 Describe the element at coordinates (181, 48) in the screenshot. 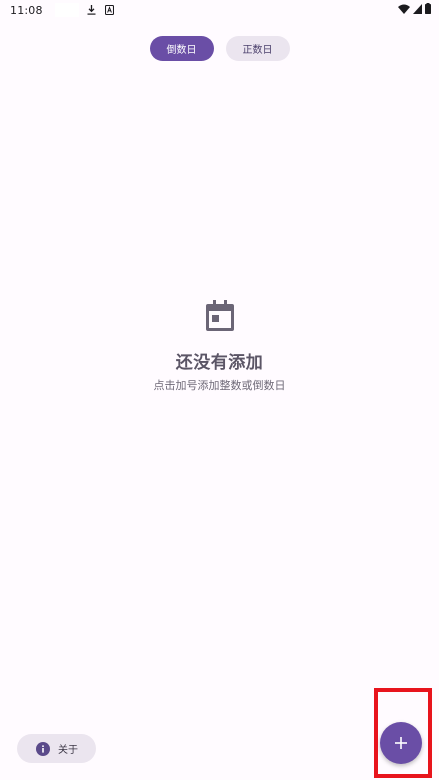

I see `tab-countdown-days: 倒数日` at that location.